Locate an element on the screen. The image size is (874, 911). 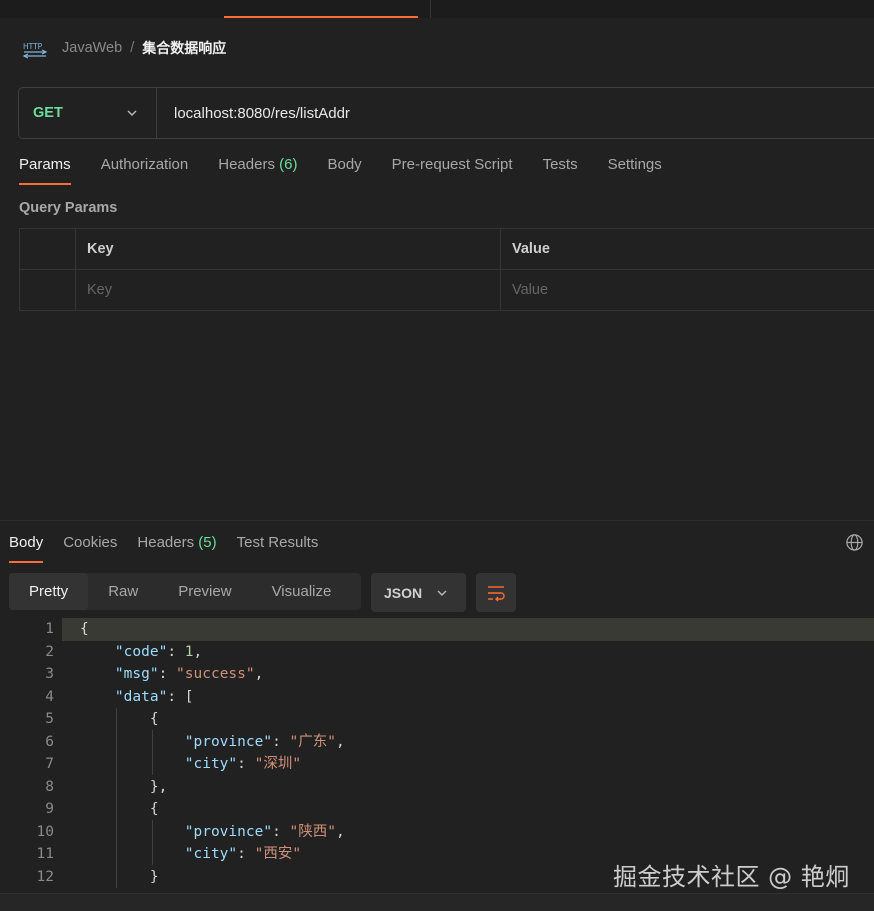
query-params-title: Query Params is located at coordinates (68, 208).